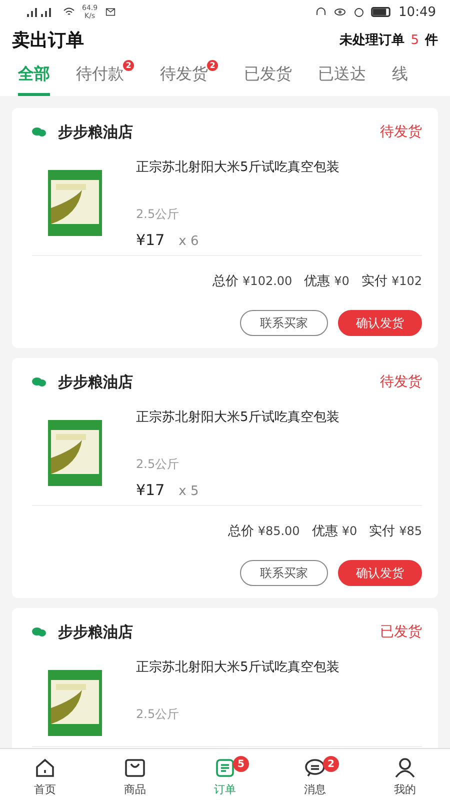 The width and height of the screenshot is (450, 800). I want to click on nav-tab: 商品, so click(135, 774).